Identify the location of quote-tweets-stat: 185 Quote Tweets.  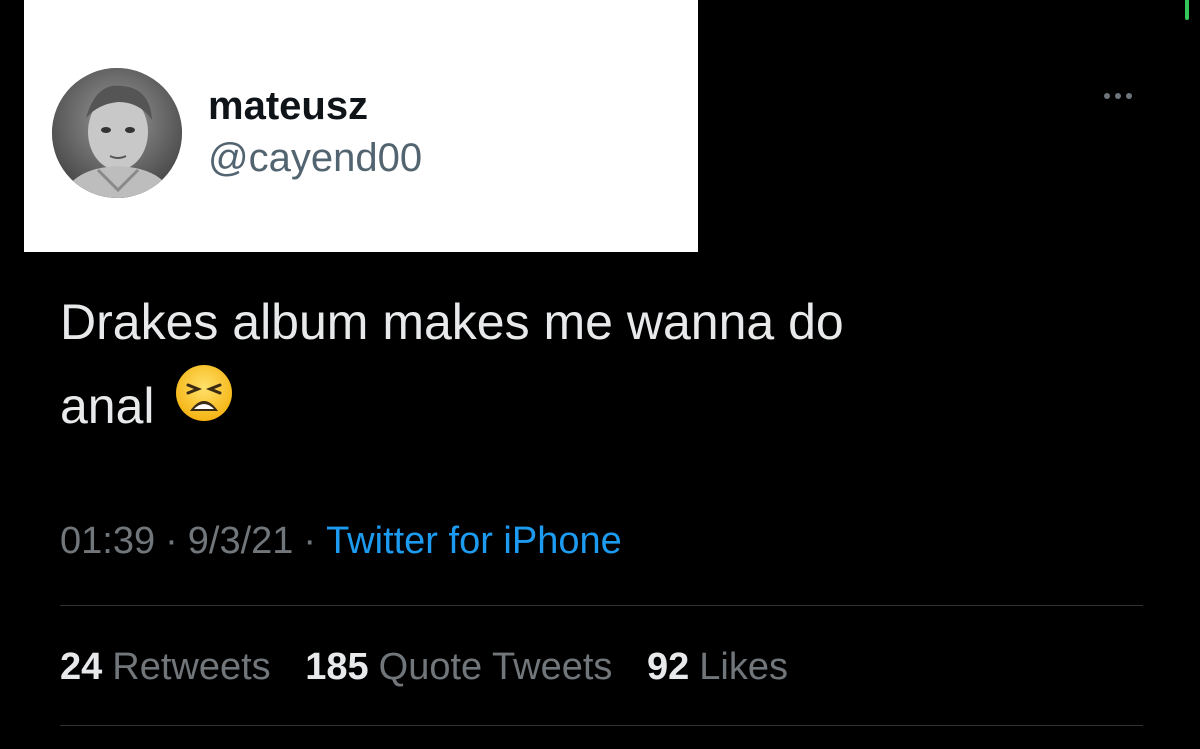
(458, 667).